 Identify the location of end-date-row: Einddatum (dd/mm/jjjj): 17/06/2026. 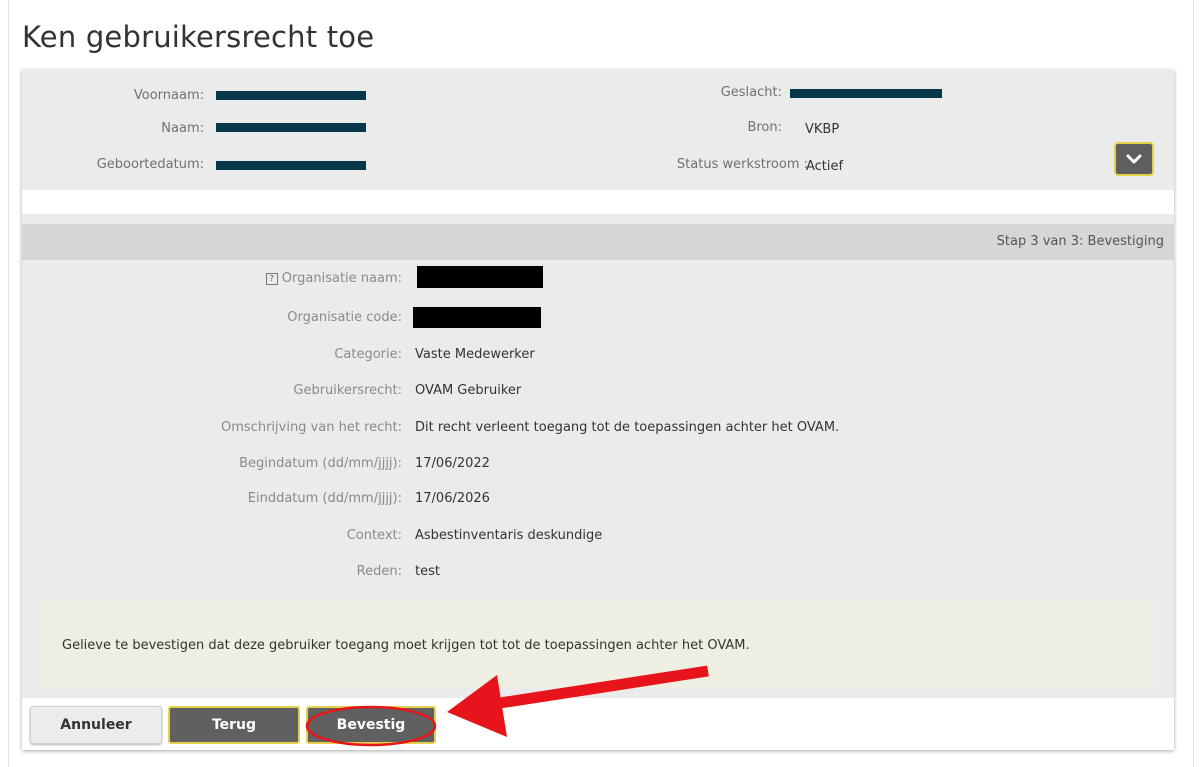
(598, 501).